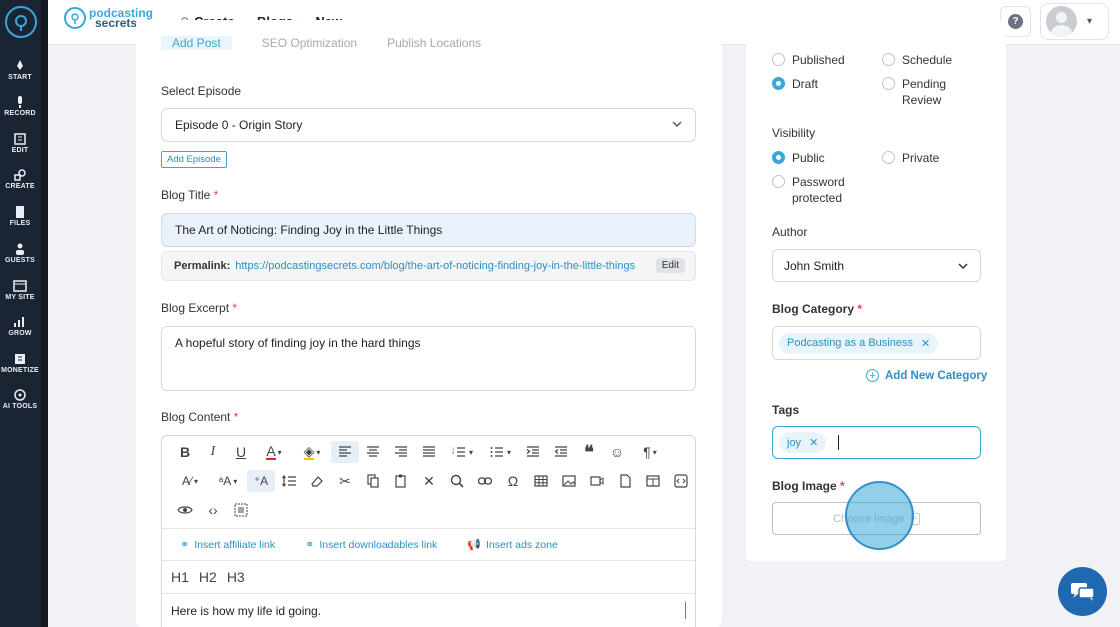 This screenshot has height=627, width=1120. What do you see at coordinates (21, 22) in the screenshot?
I see `app-logo-icon` at bounding box center [21, 22].